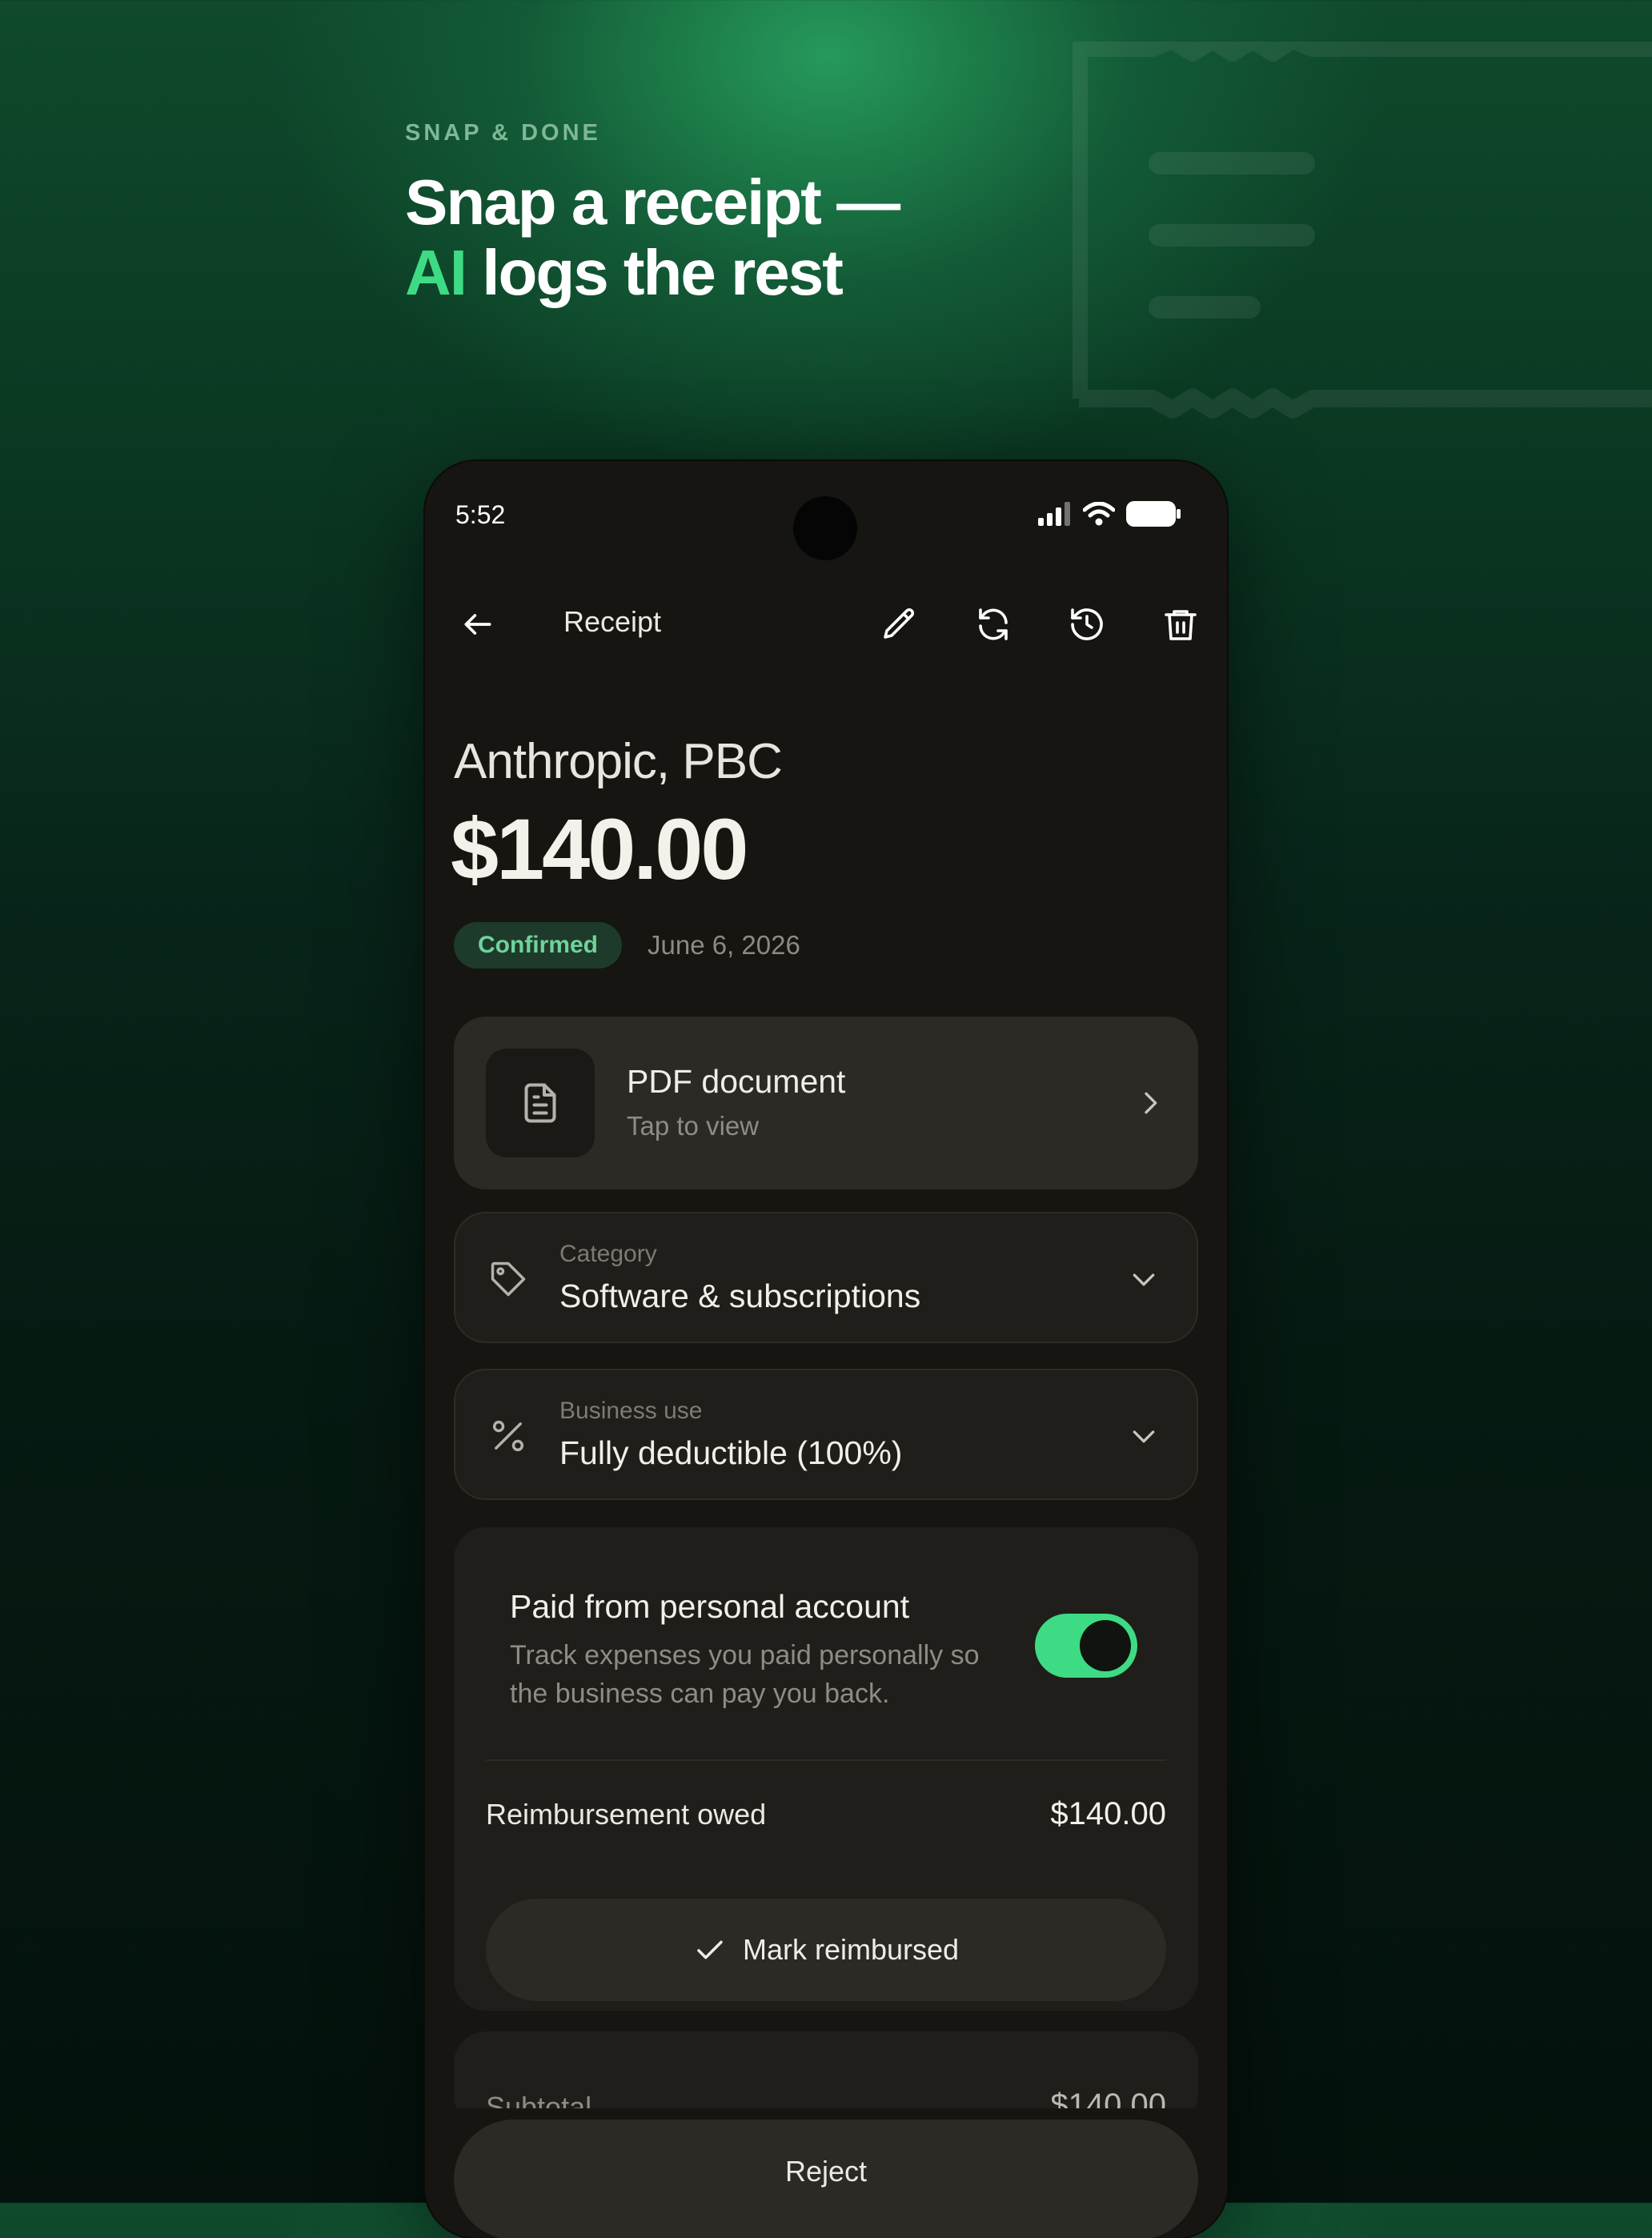 The width and height of the screenshot is (1652, 2238). I want to click on reimbursement-owed-value: $140.00, so click(1108, 1813).